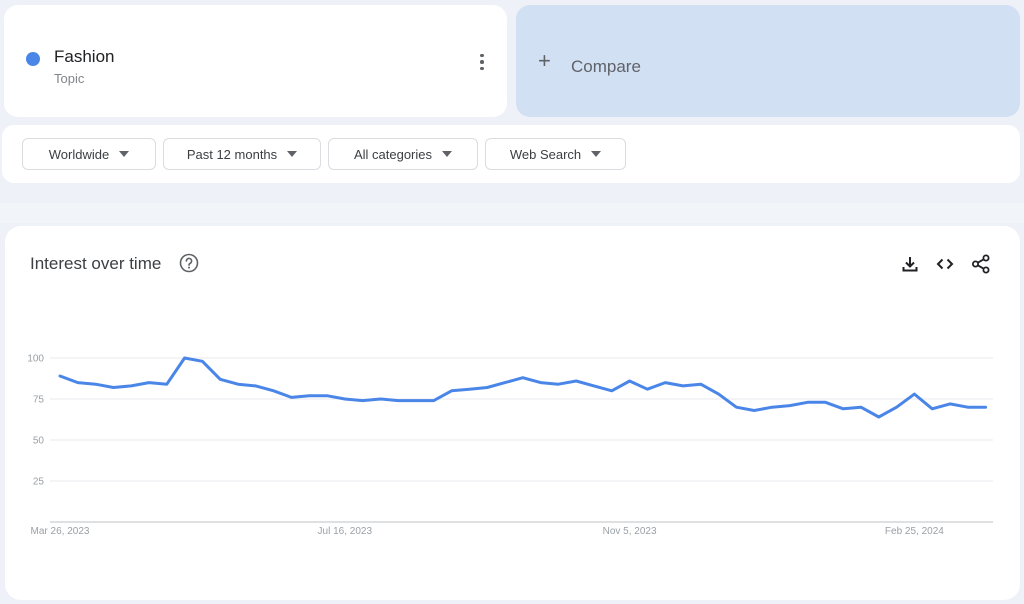  I want to click on y-tick-label: 100, so click(35, 359).